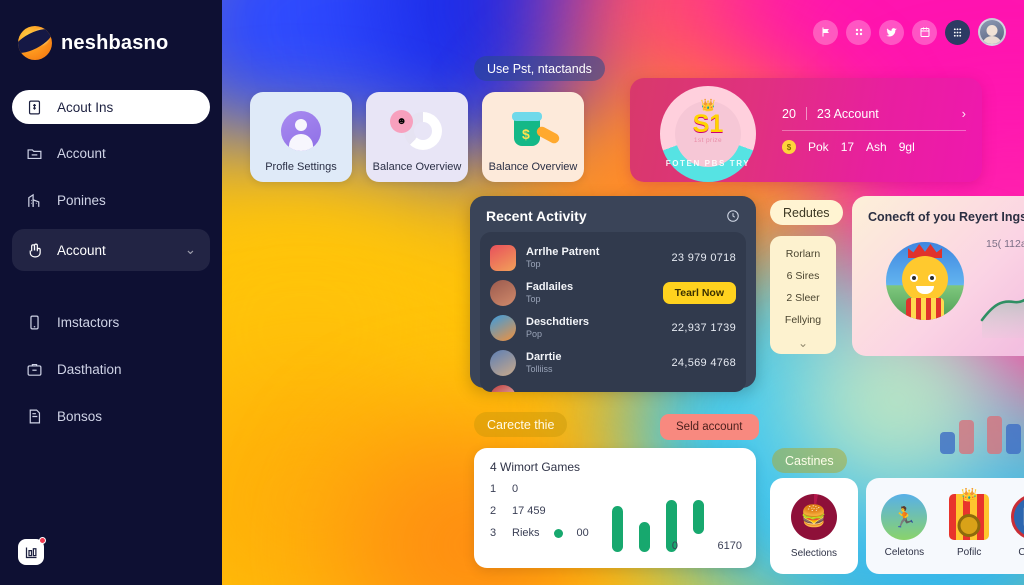 The width and height of the screenshot is (1024, 585). Describe the element at coordinates (876, 147) in the screenshot. I see `banner-stat-c: Ash` at that location.